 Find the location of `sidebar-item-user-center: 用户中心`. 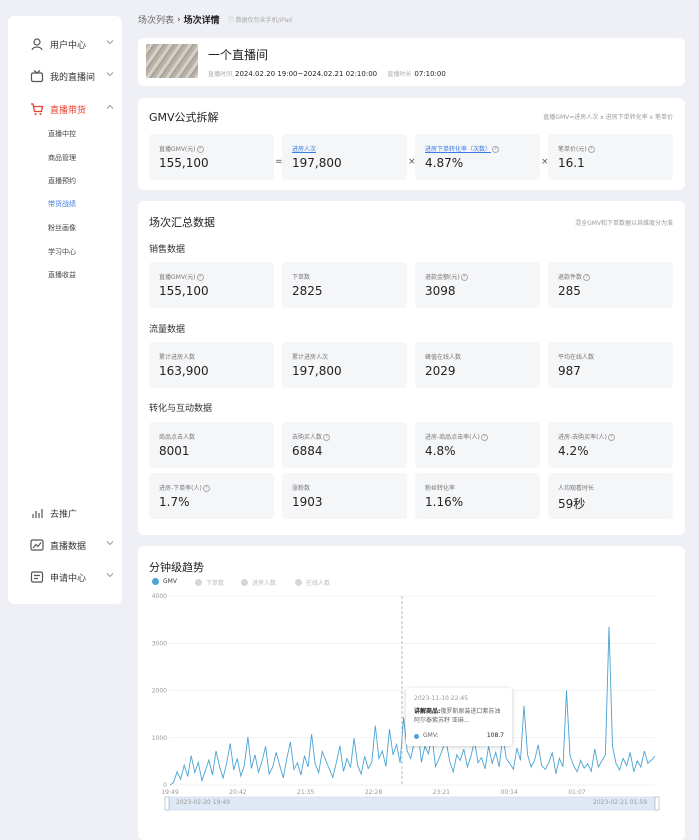

sidebar-item-user-center: 用户中心 is located at coordinates (65, 44).